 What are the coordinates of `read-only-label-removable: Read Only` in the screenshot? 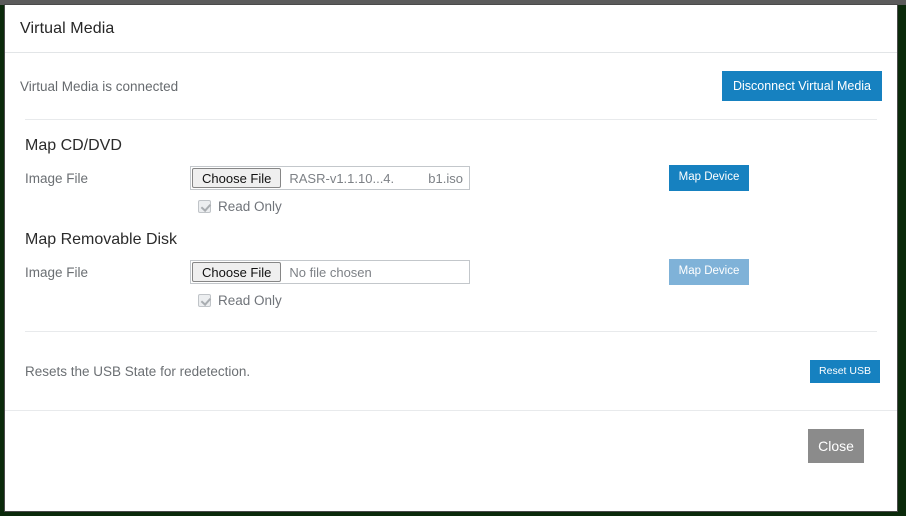 It's located at (250, 300).